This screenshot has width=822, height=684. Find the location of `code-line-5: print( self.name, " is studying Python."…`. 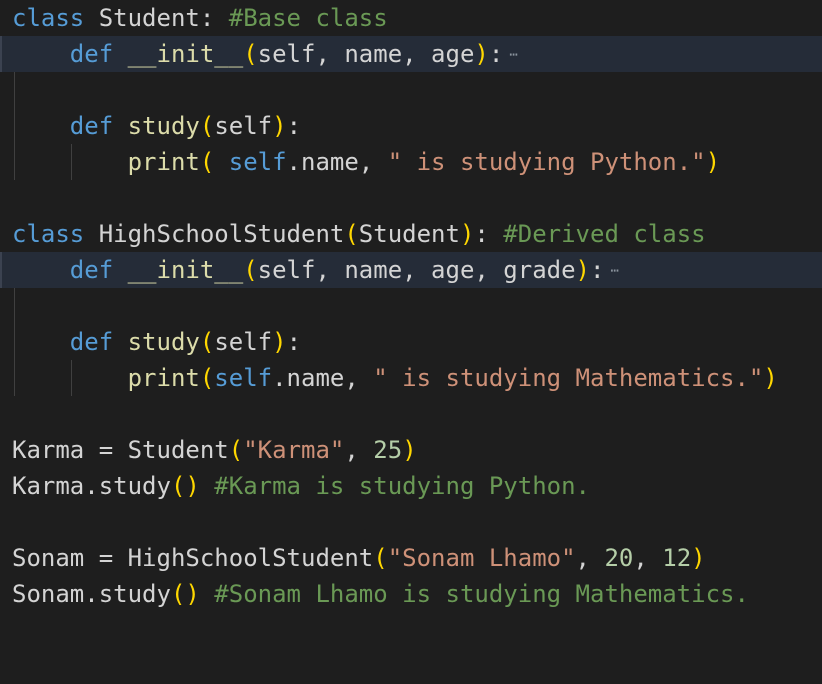

code-line-5: print( self.name, " is studying Python."… is located at coordinates (411, 162).